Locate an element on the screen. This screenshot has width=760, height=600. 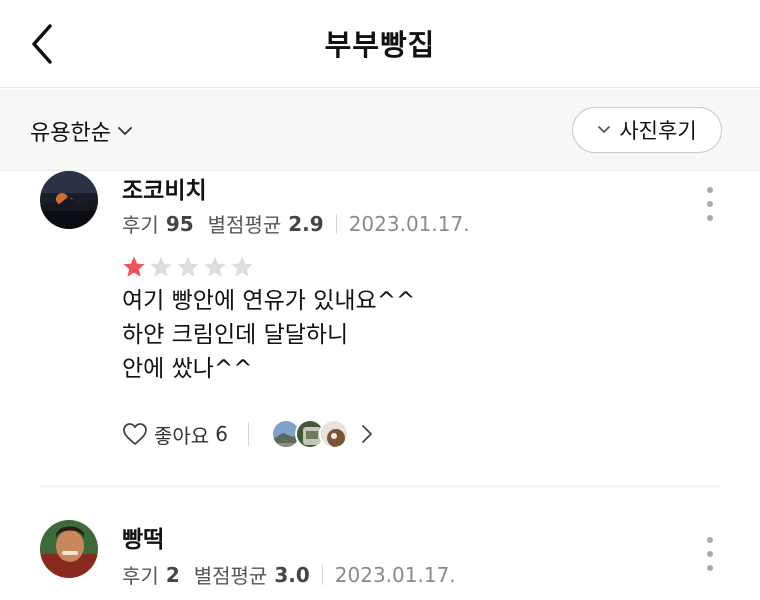
review-text: 여기 빵안에 연유가 있내요^^ 하얀 크림인데 달달하니 안에 쌌나^^ is located at coordinates (268, 335).